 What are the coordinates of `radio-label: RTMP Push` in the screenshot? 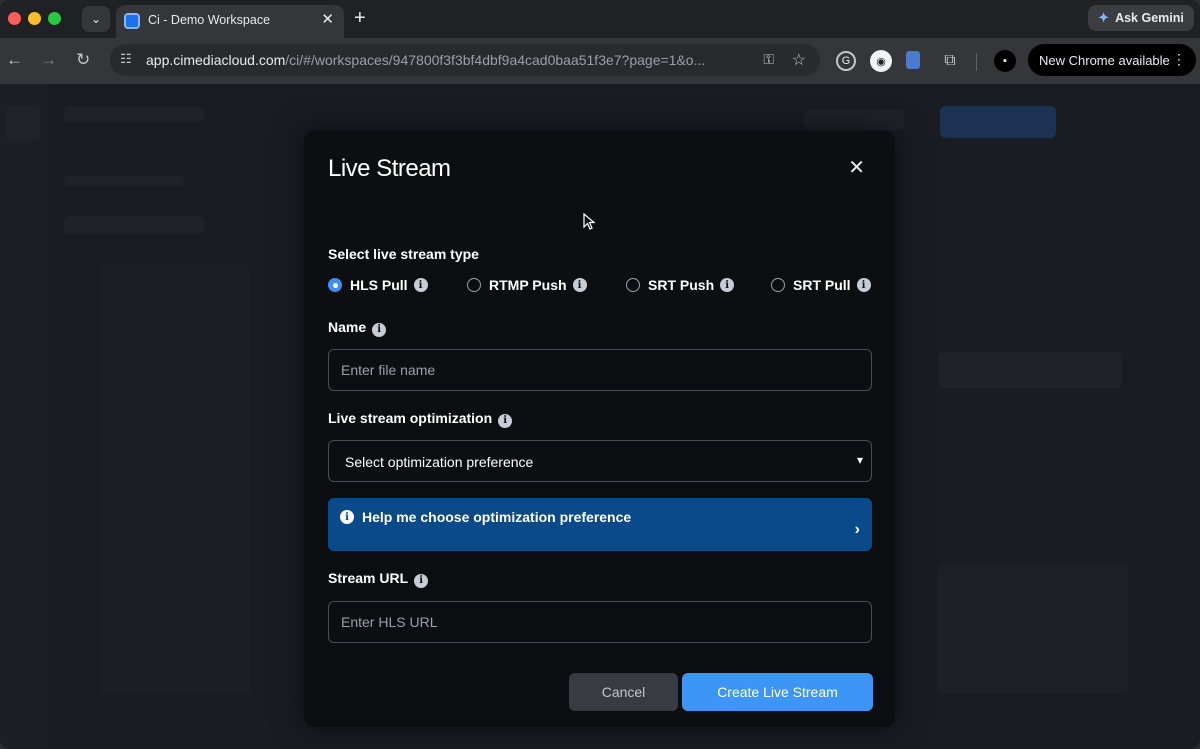 It's located at (528, 285).